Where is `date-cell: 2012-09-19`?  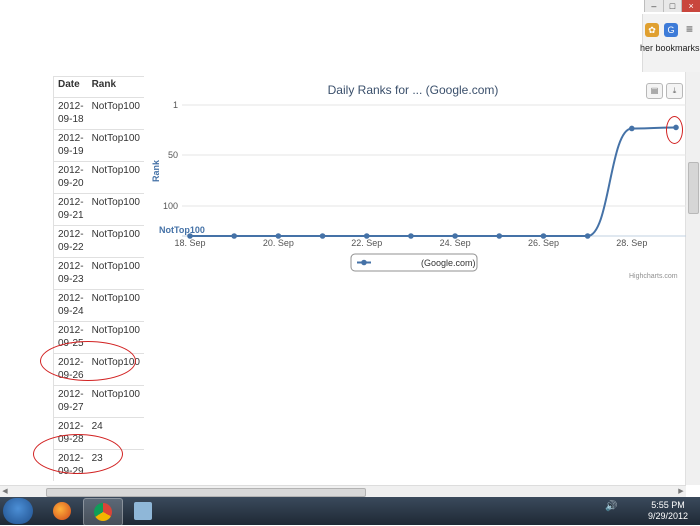
date-cell: 2012-09-19 is located at coordinates (70, 145).